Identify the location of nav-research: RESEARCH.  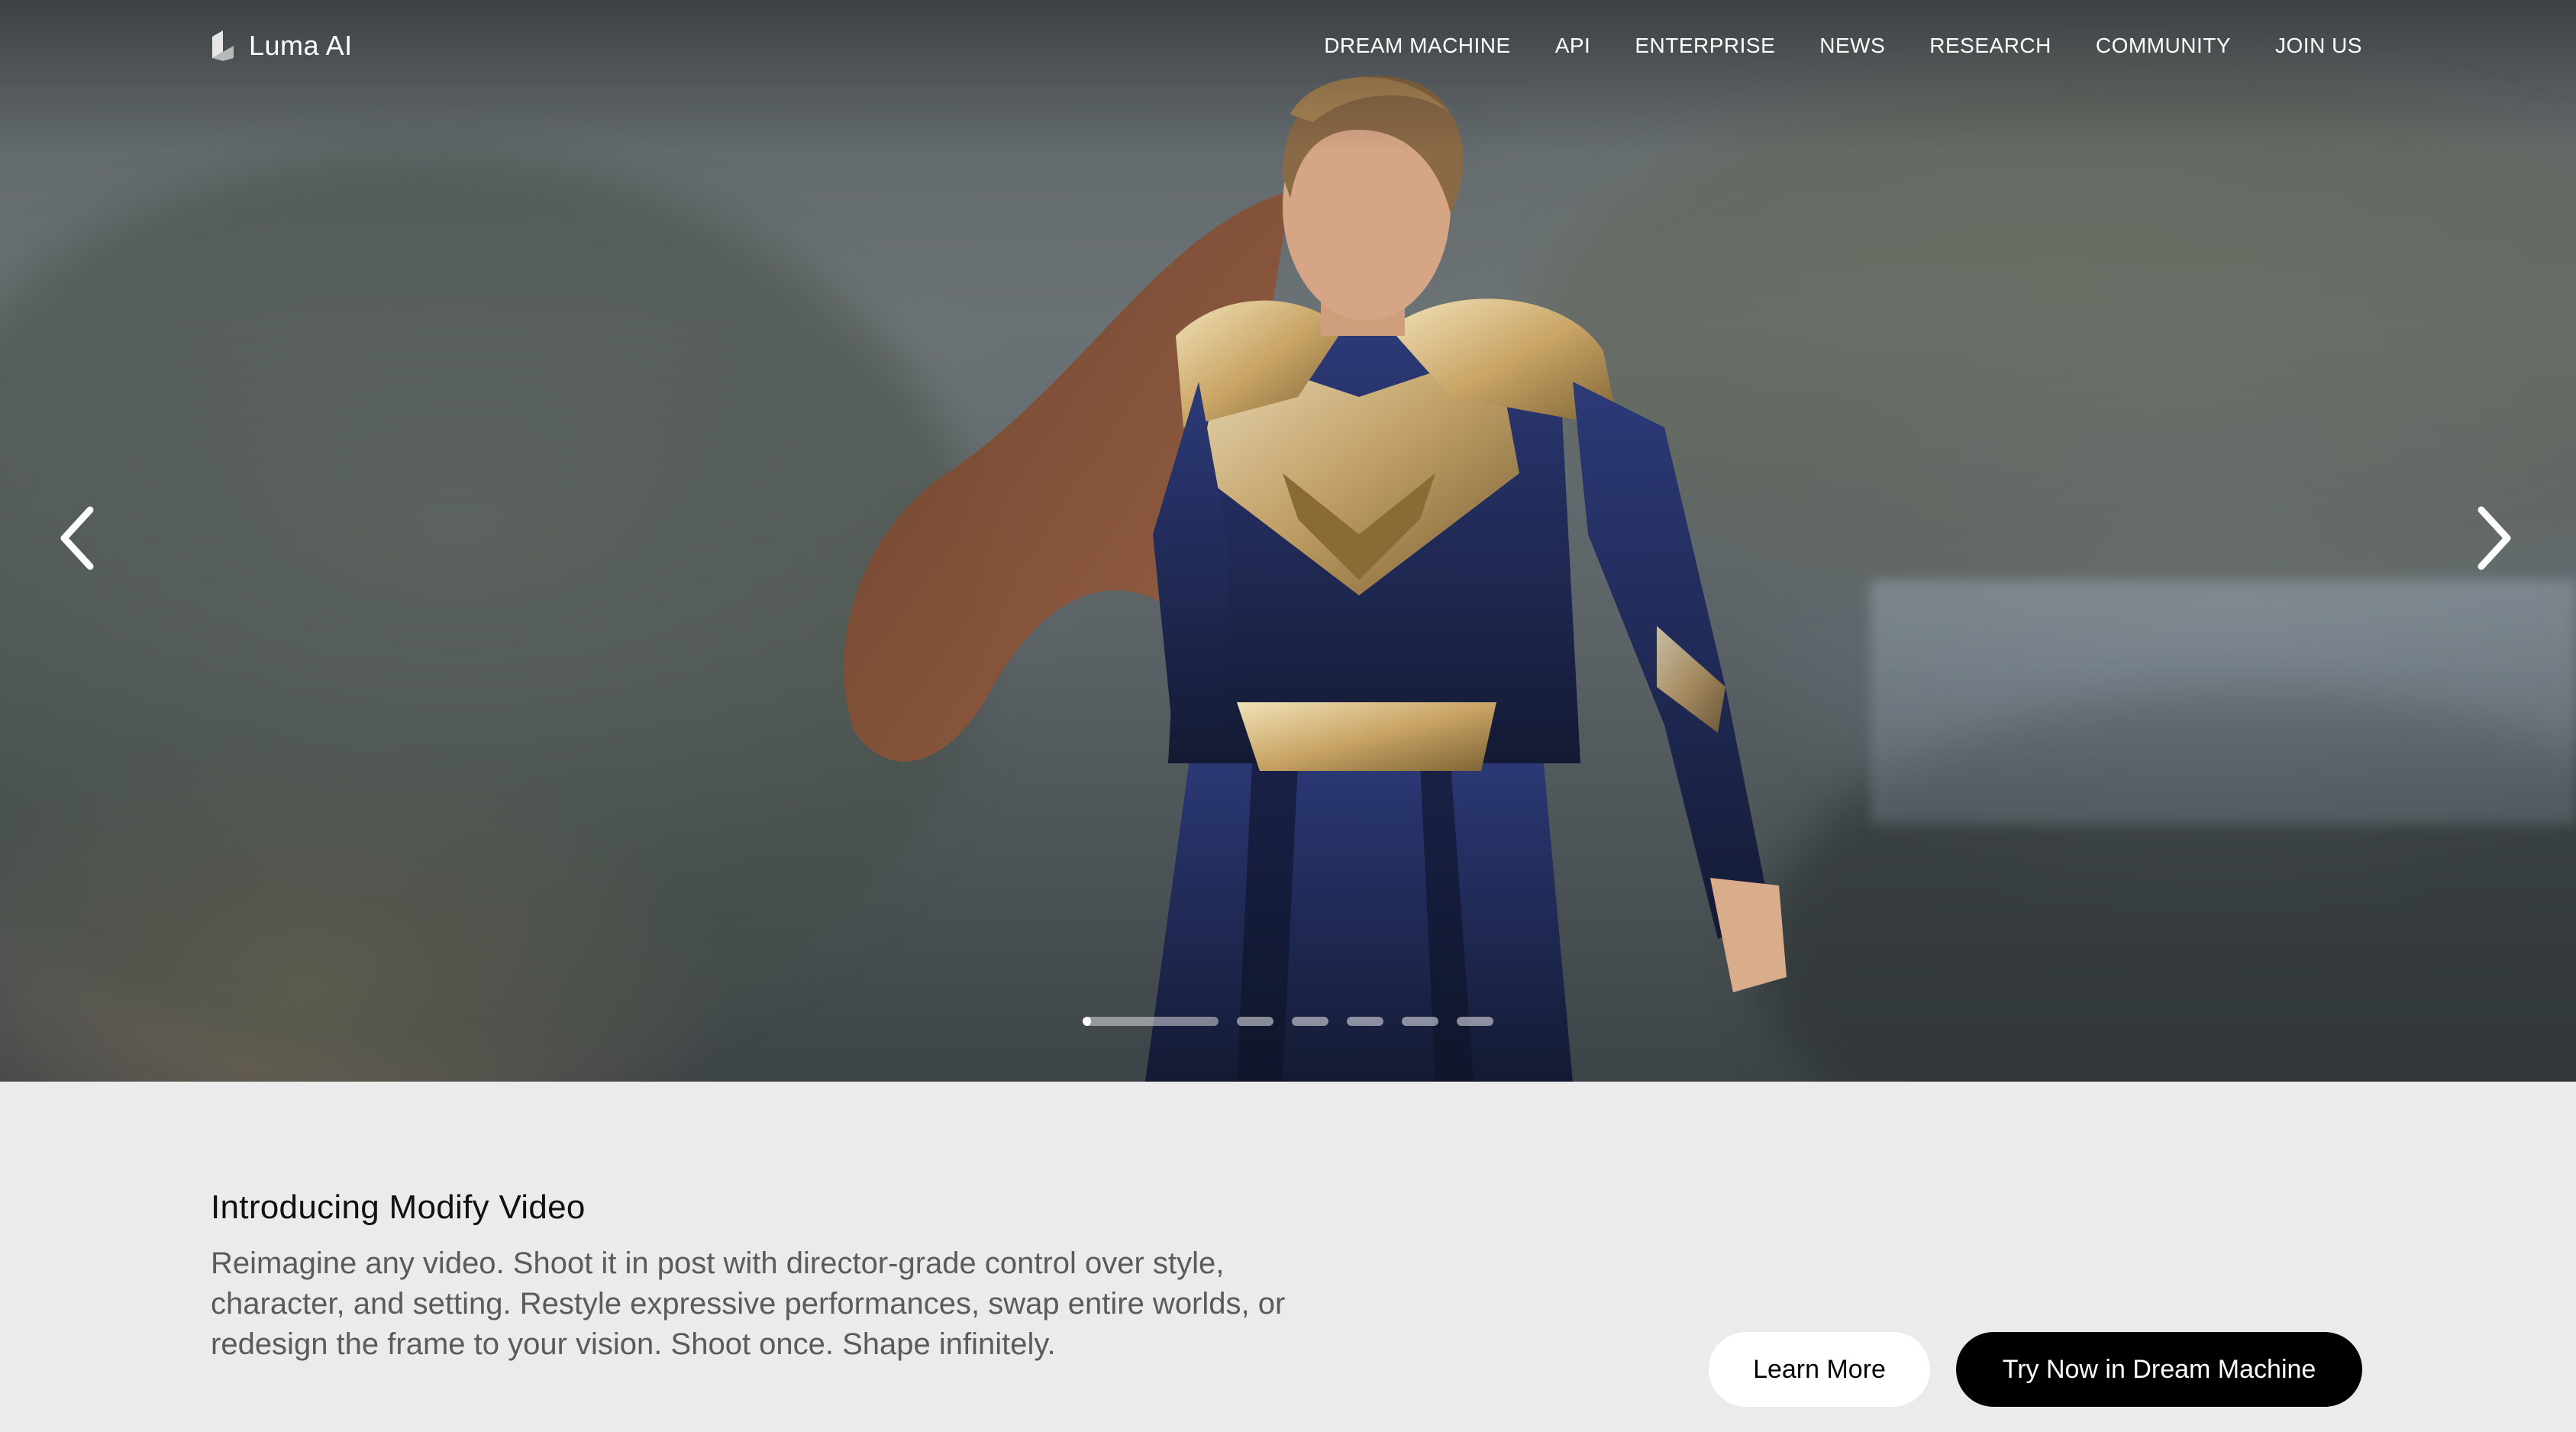
(1990, 46).